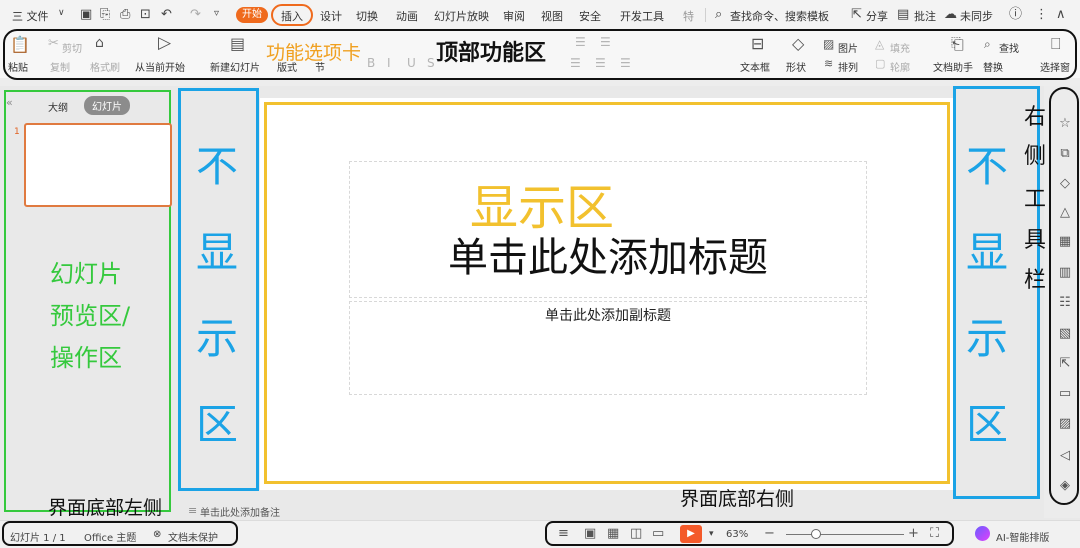  Describe the element at coordinates (691, 534) in the screenshot. I see `play-button: ▶` at that location.